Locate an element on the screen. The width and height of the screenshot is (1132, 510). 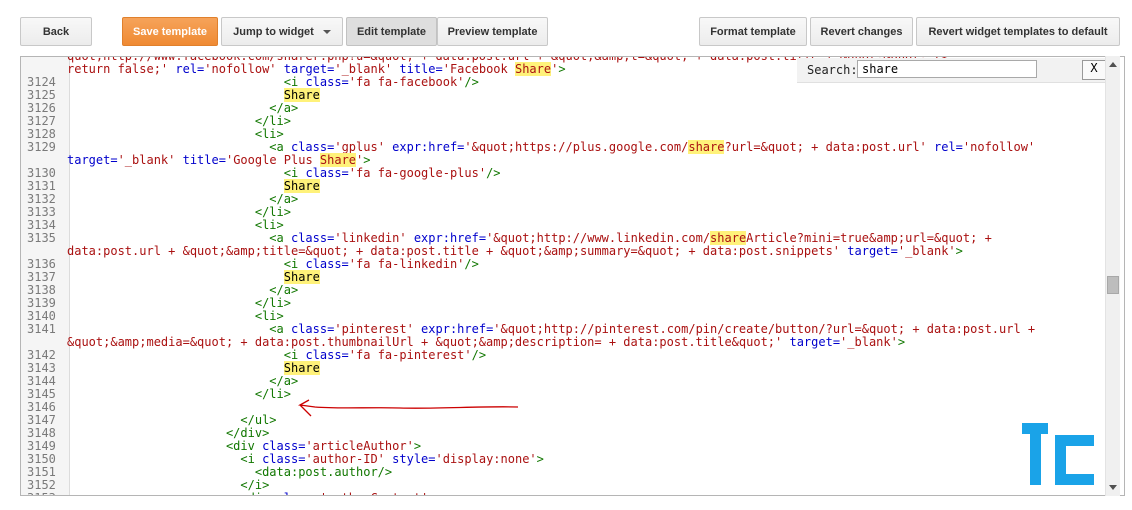
code-text: <div class='authorContent'> is located at coordinates (248, 494).